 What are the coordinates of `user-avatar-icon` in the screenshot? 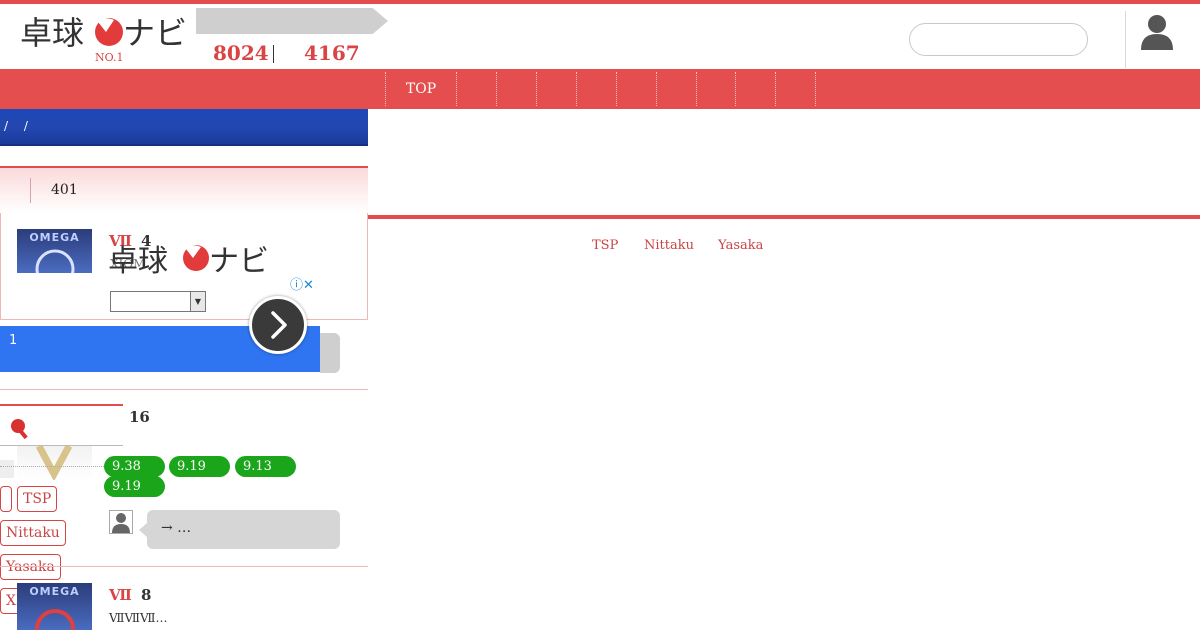 It's located at (121, 523).